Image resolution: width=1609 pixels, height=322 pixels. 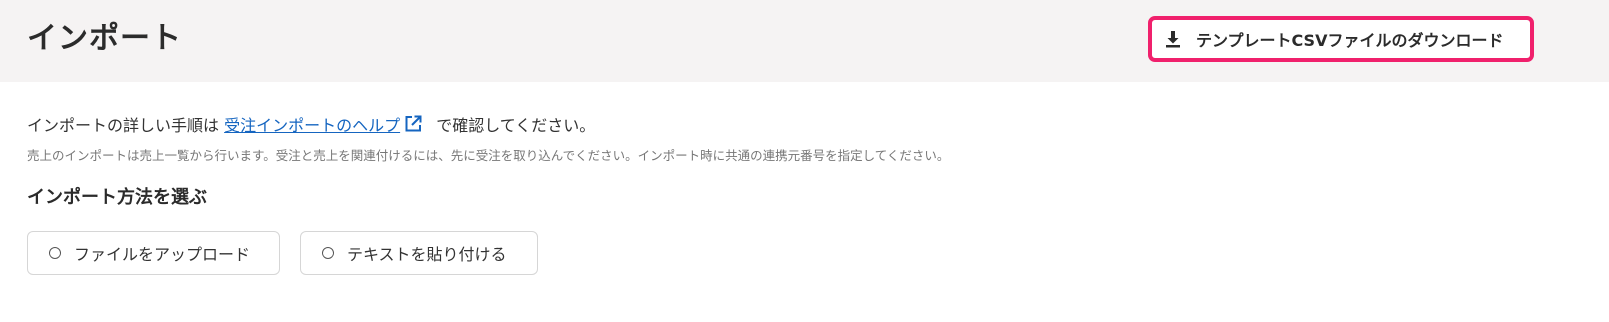 I want to click on page-title: インポート, so click(x=104, y=38).